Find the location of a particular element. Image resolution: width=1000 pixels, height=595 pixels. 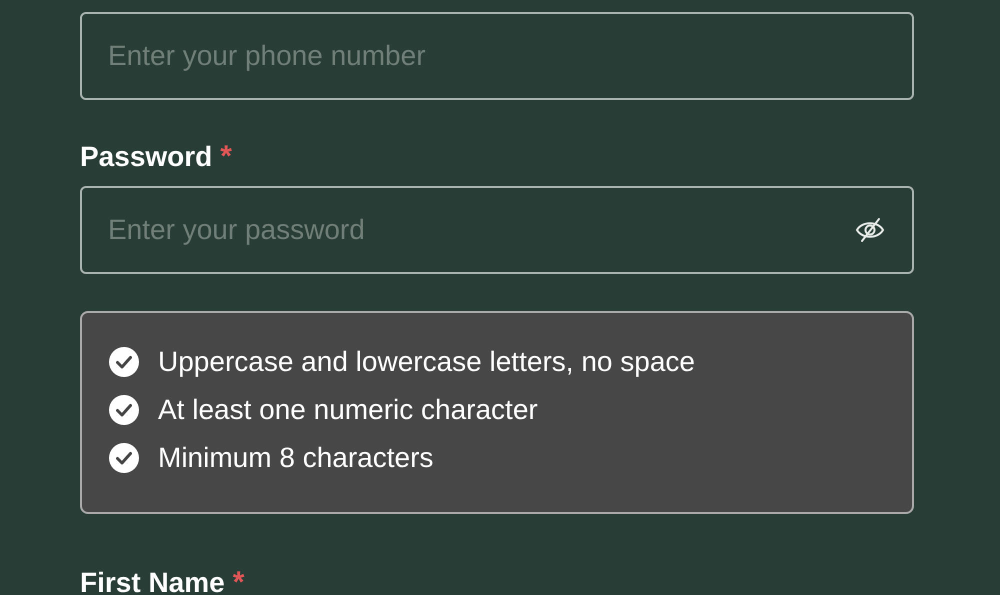

requirement-text: Uppercase and lowercase letters, no space is located at coordinates (426, 362).